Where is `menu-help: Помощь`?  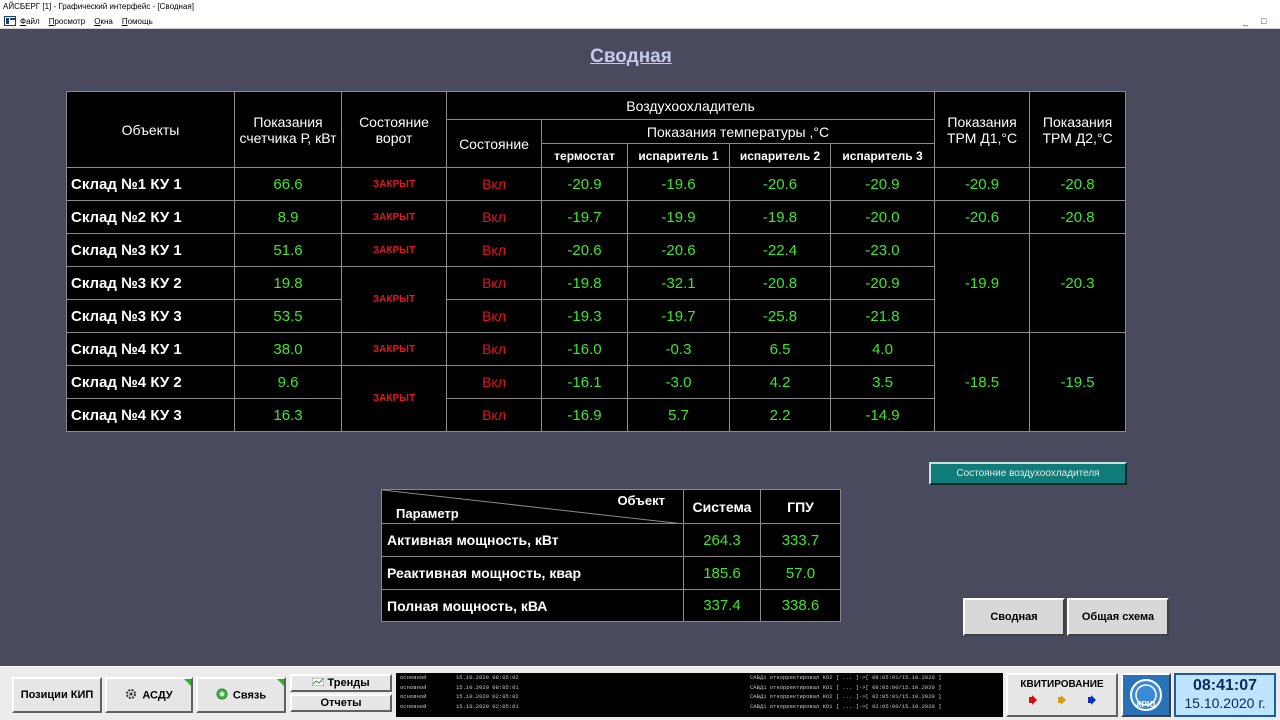 menu-help: Помощь is located at coordinates (137, 21).